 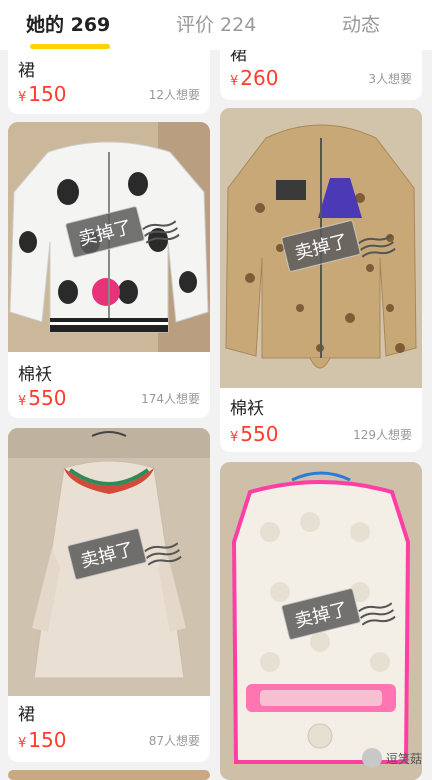 I want to click on product-card, so click(x=109, y=775).